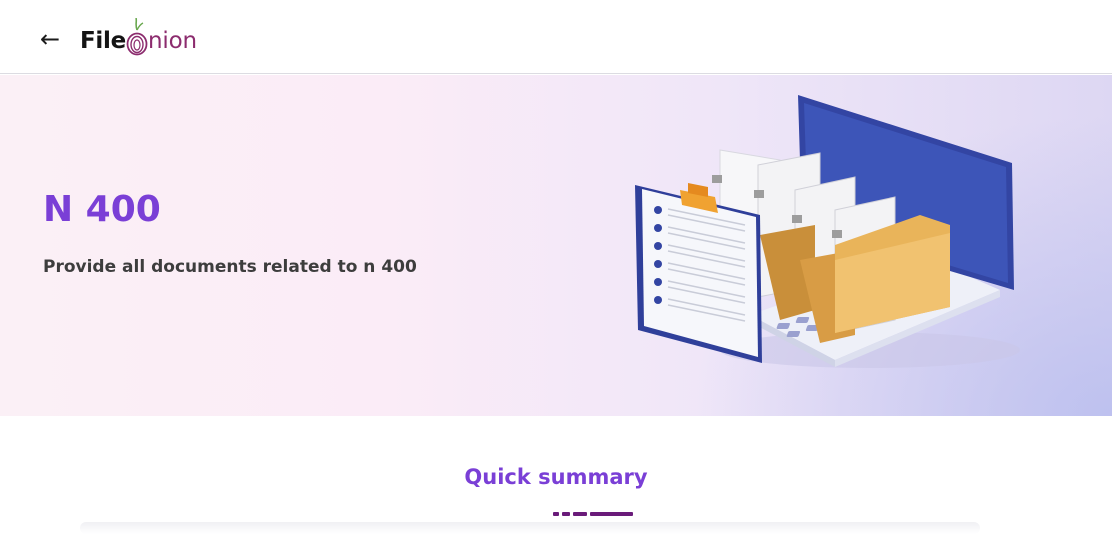 Image resolution: width=1112 pixels, height=534 pixels. What do you see at coordinates (103, 41) in the screenshot?
I see `logo-text-file: File` at bounding box center [103, 41].